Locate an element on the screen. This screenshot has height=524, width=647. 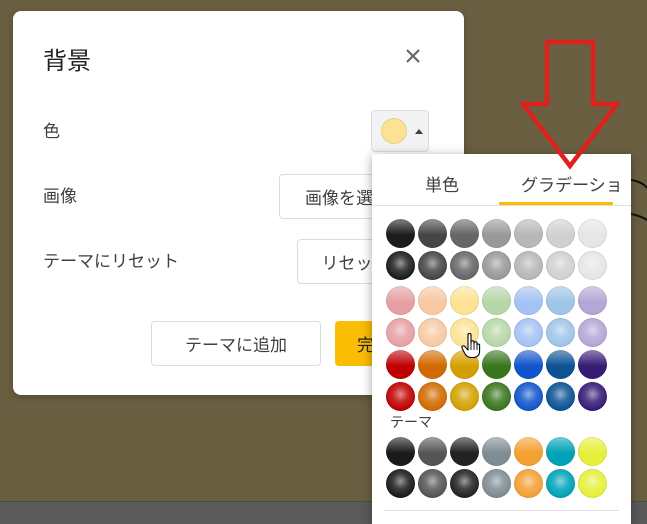
add-to-theme-button: テーマに追加 is located at coordinates (236, 343).